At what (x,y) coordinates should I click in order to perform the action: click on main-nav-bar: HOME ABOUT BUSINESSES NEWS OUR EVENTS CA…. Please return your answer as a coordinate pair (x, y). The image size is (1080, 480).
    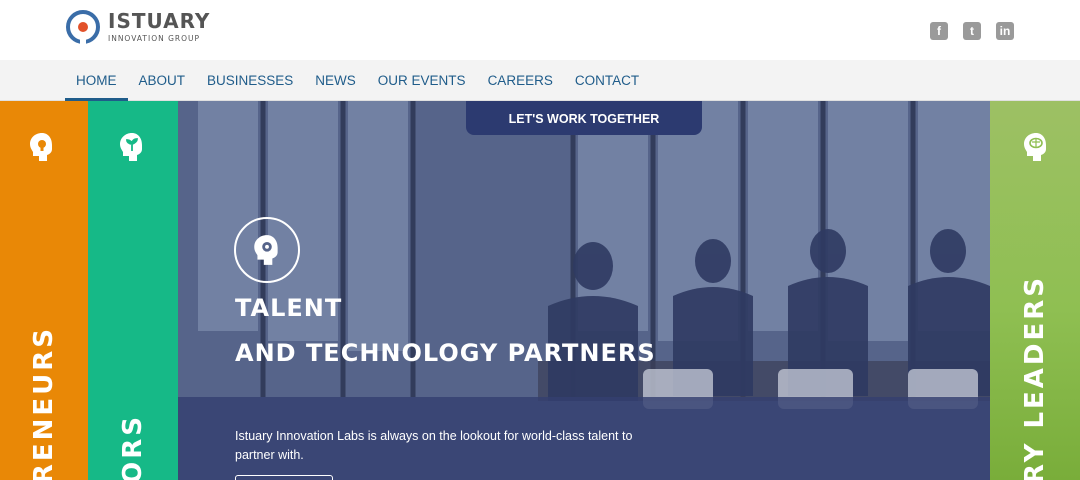
    Looking at the image, I should click on (540, 80).